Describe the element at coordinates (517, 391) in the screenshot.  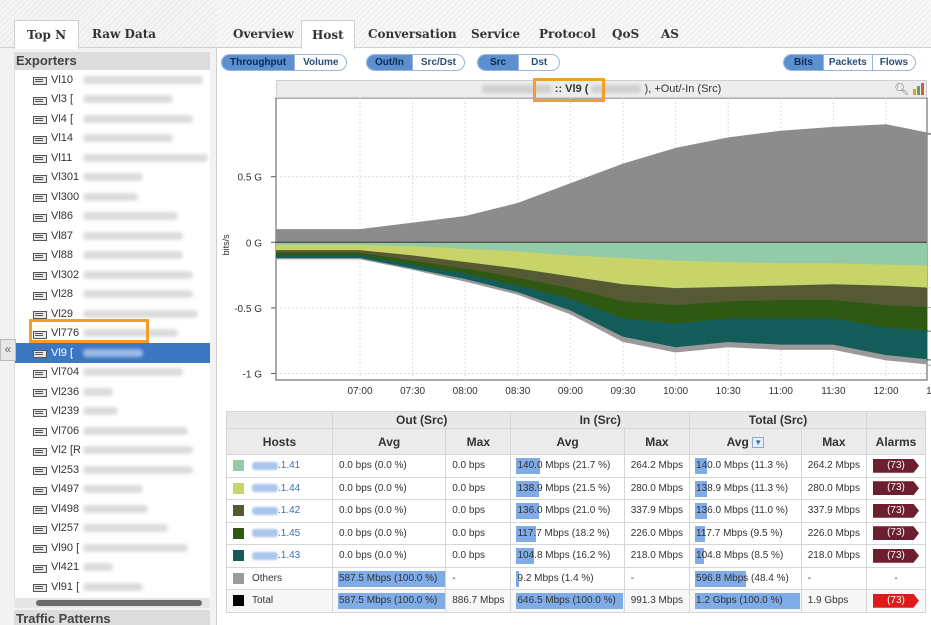
I see `x-tick-label: 08:30` at that location.